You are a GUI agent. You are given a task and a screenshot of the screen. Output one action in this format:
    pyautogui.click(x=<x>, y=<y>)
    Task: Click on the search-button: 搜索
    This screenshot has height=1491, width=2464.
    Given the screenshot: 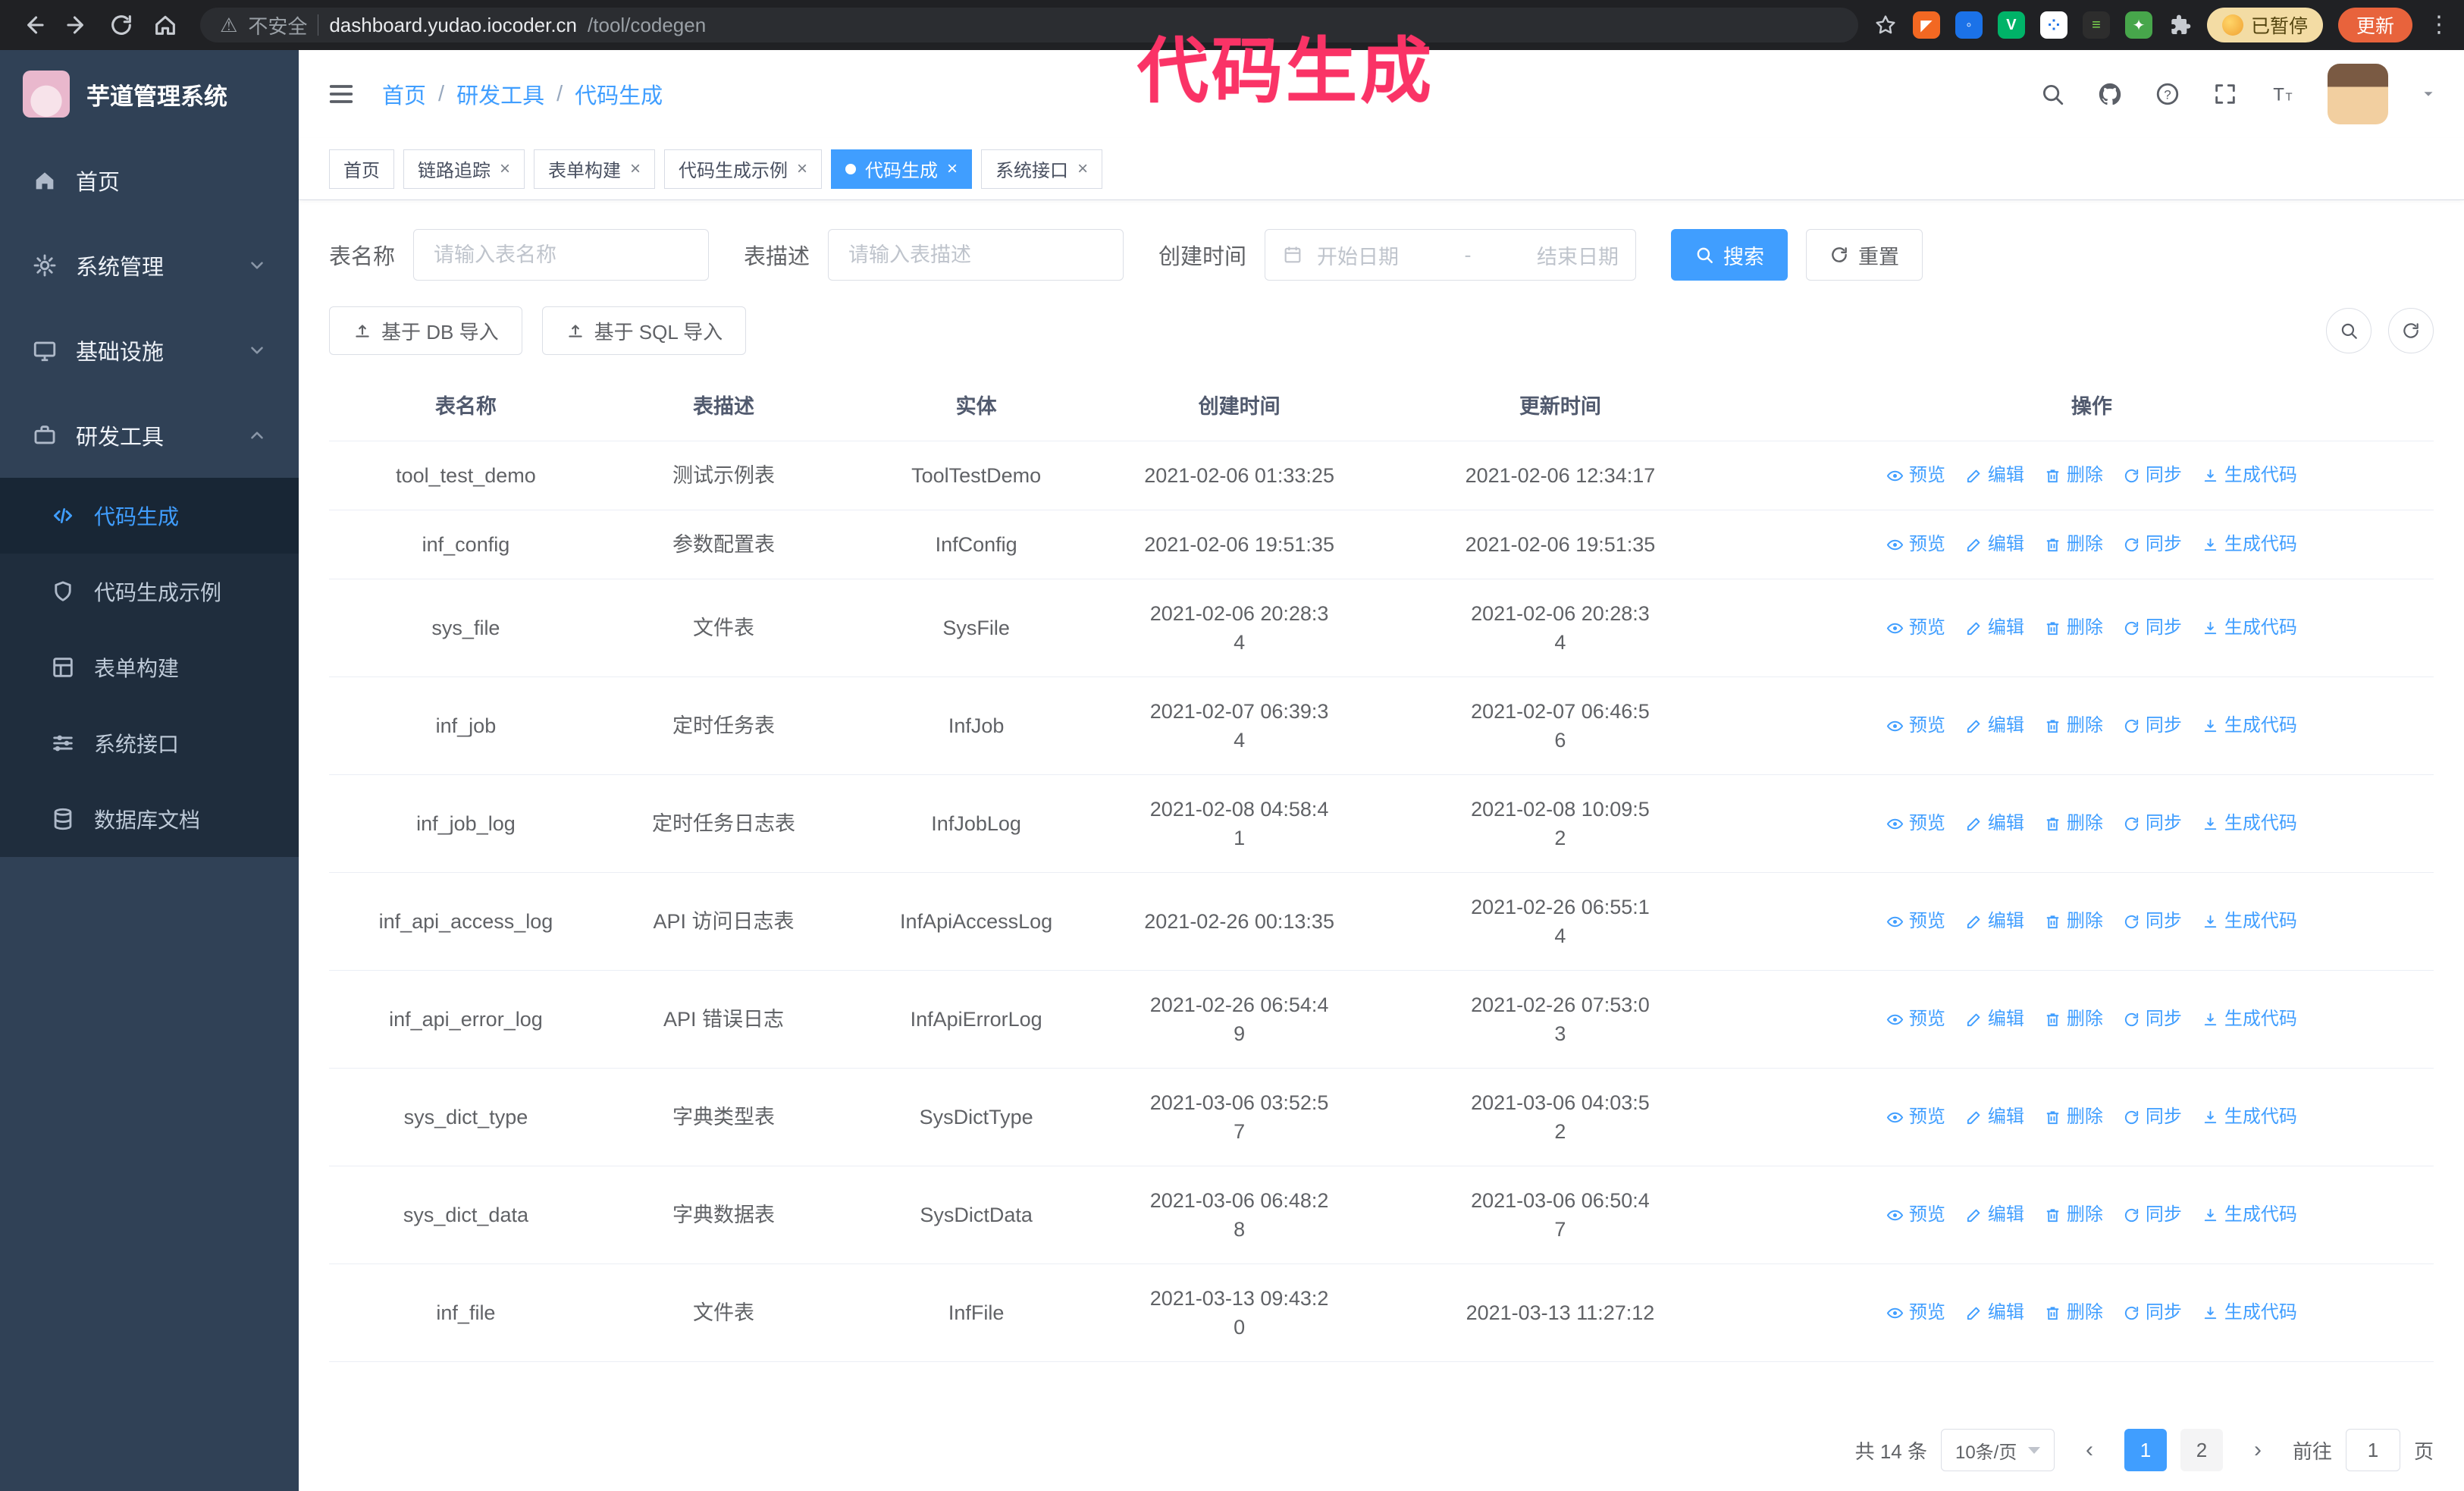 What is the action you would take?
    pyautogui.click(x=1729, y=255)
    